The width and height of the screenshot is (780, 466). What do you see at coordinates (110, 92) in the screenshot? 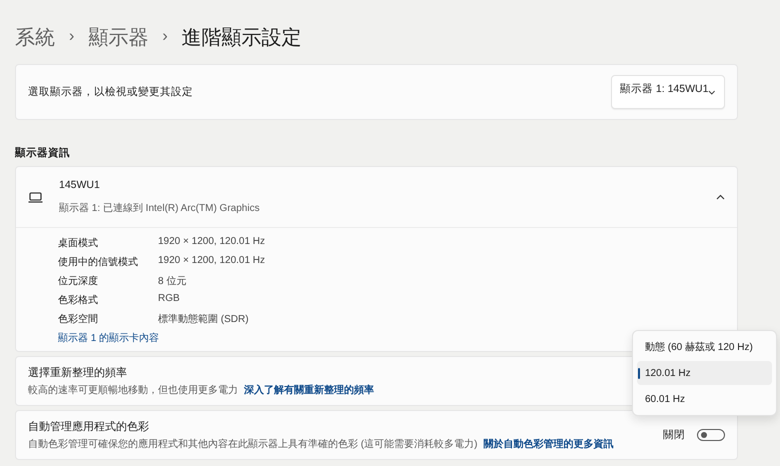
I see `setting-label: 選取顯示器，以檢視或變更其設定` at bounding box center [110, 92].